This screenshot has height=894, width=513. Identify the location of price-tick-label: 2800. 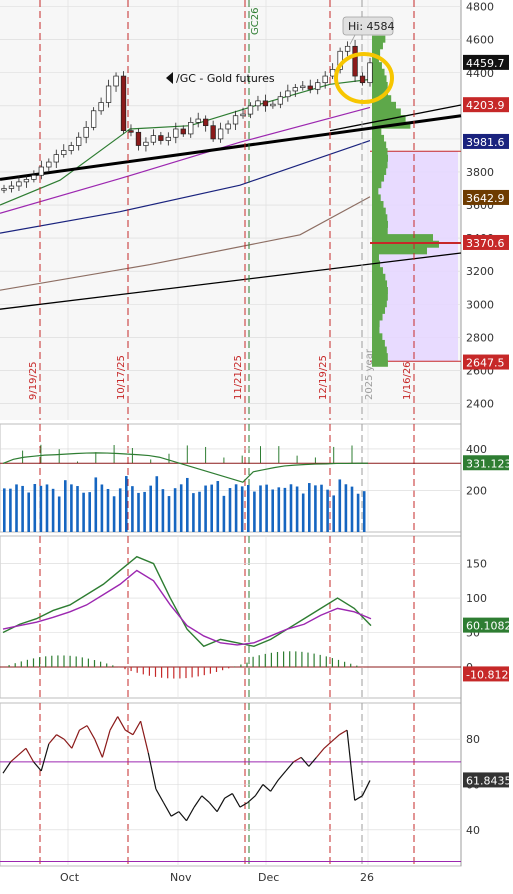
(480, 337).